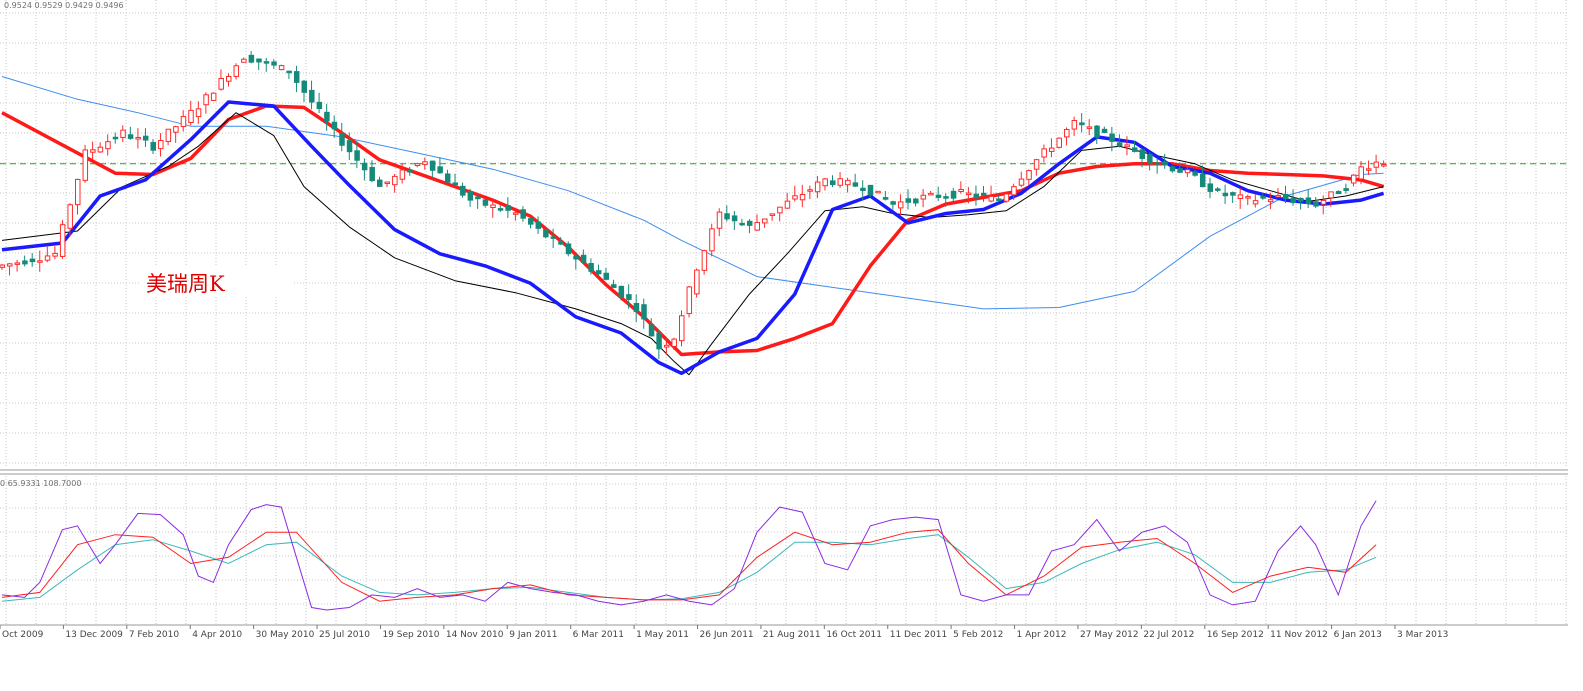  Describe the element at coordinates (598, 635) in the screenshot. I see `x-tick-label: 6 Mar 2011` at that location.